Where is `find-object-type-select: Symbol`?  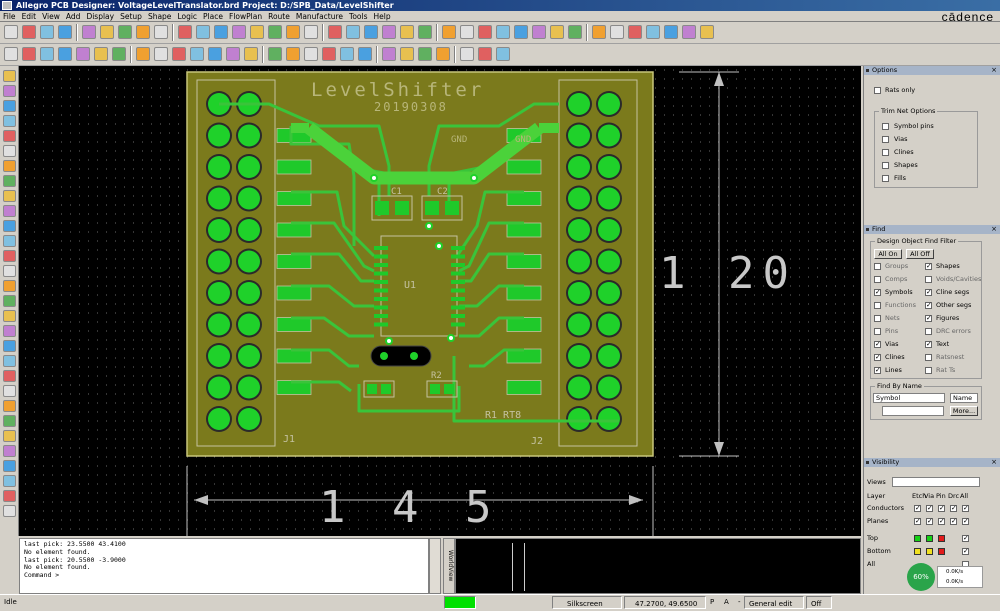 find-object-type-select: Symbol is located at coordinates (909, 398).